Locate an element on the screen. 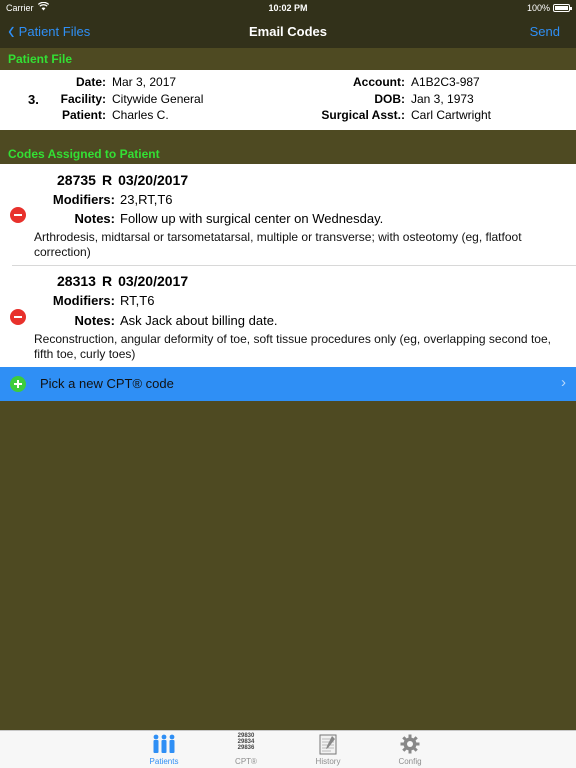 The width and height of the screenshot is (576, 768). date-value: Mar 3, 2017 is located at coordinates (144, 82).